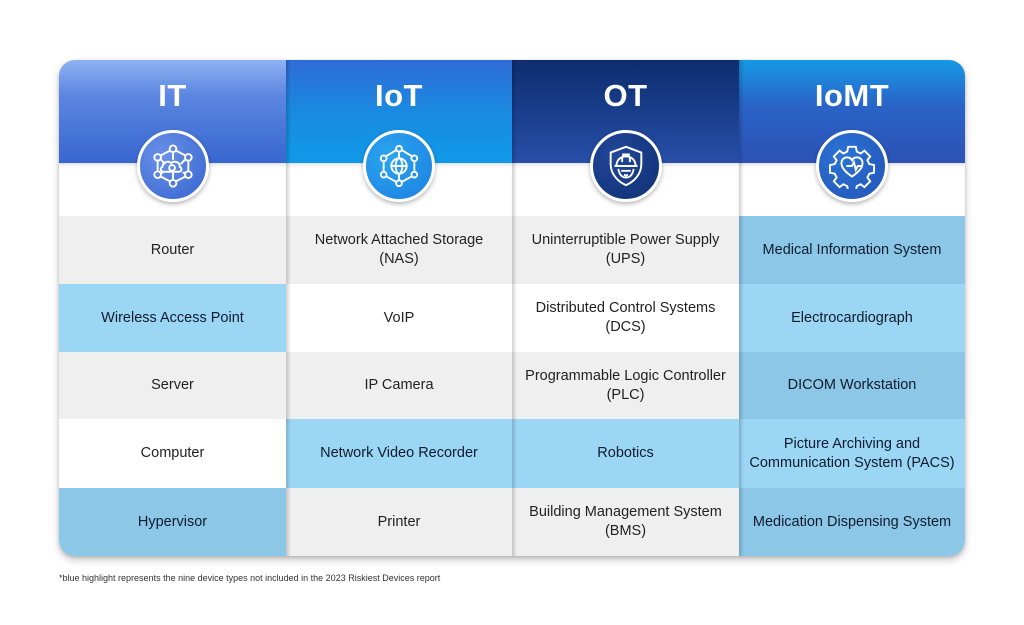 This screenshot has width=1024, height=625. I want to click on table-cell-highlighted: Robotics, so click(625, 453).